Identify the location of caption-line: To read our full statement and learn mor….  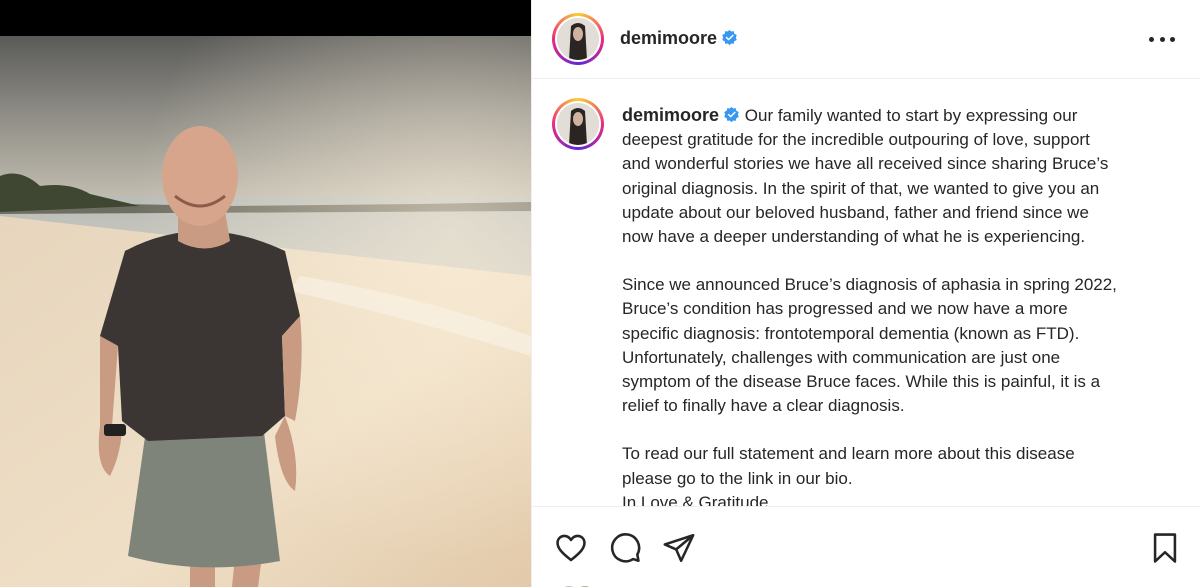
(848, 454).